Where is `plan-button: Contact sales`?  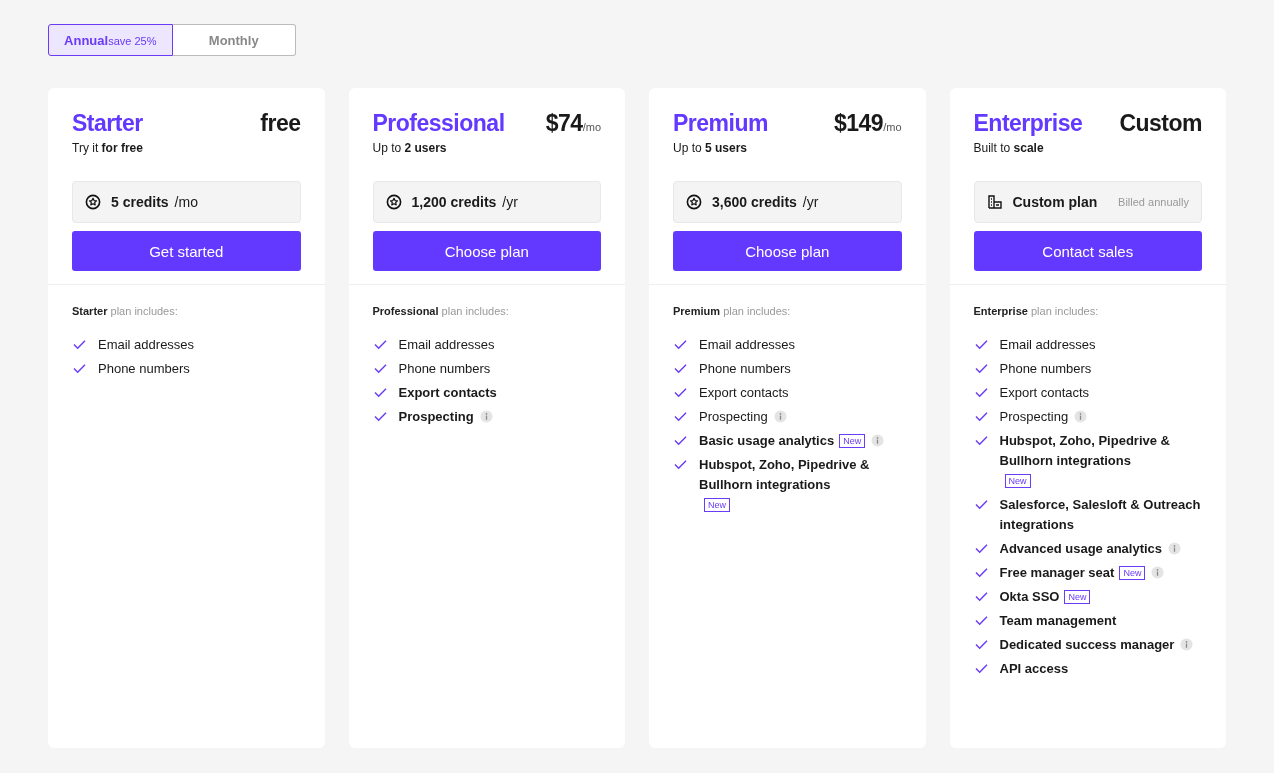
plan-button: Contact sales is located at coordinates (1087, 251).